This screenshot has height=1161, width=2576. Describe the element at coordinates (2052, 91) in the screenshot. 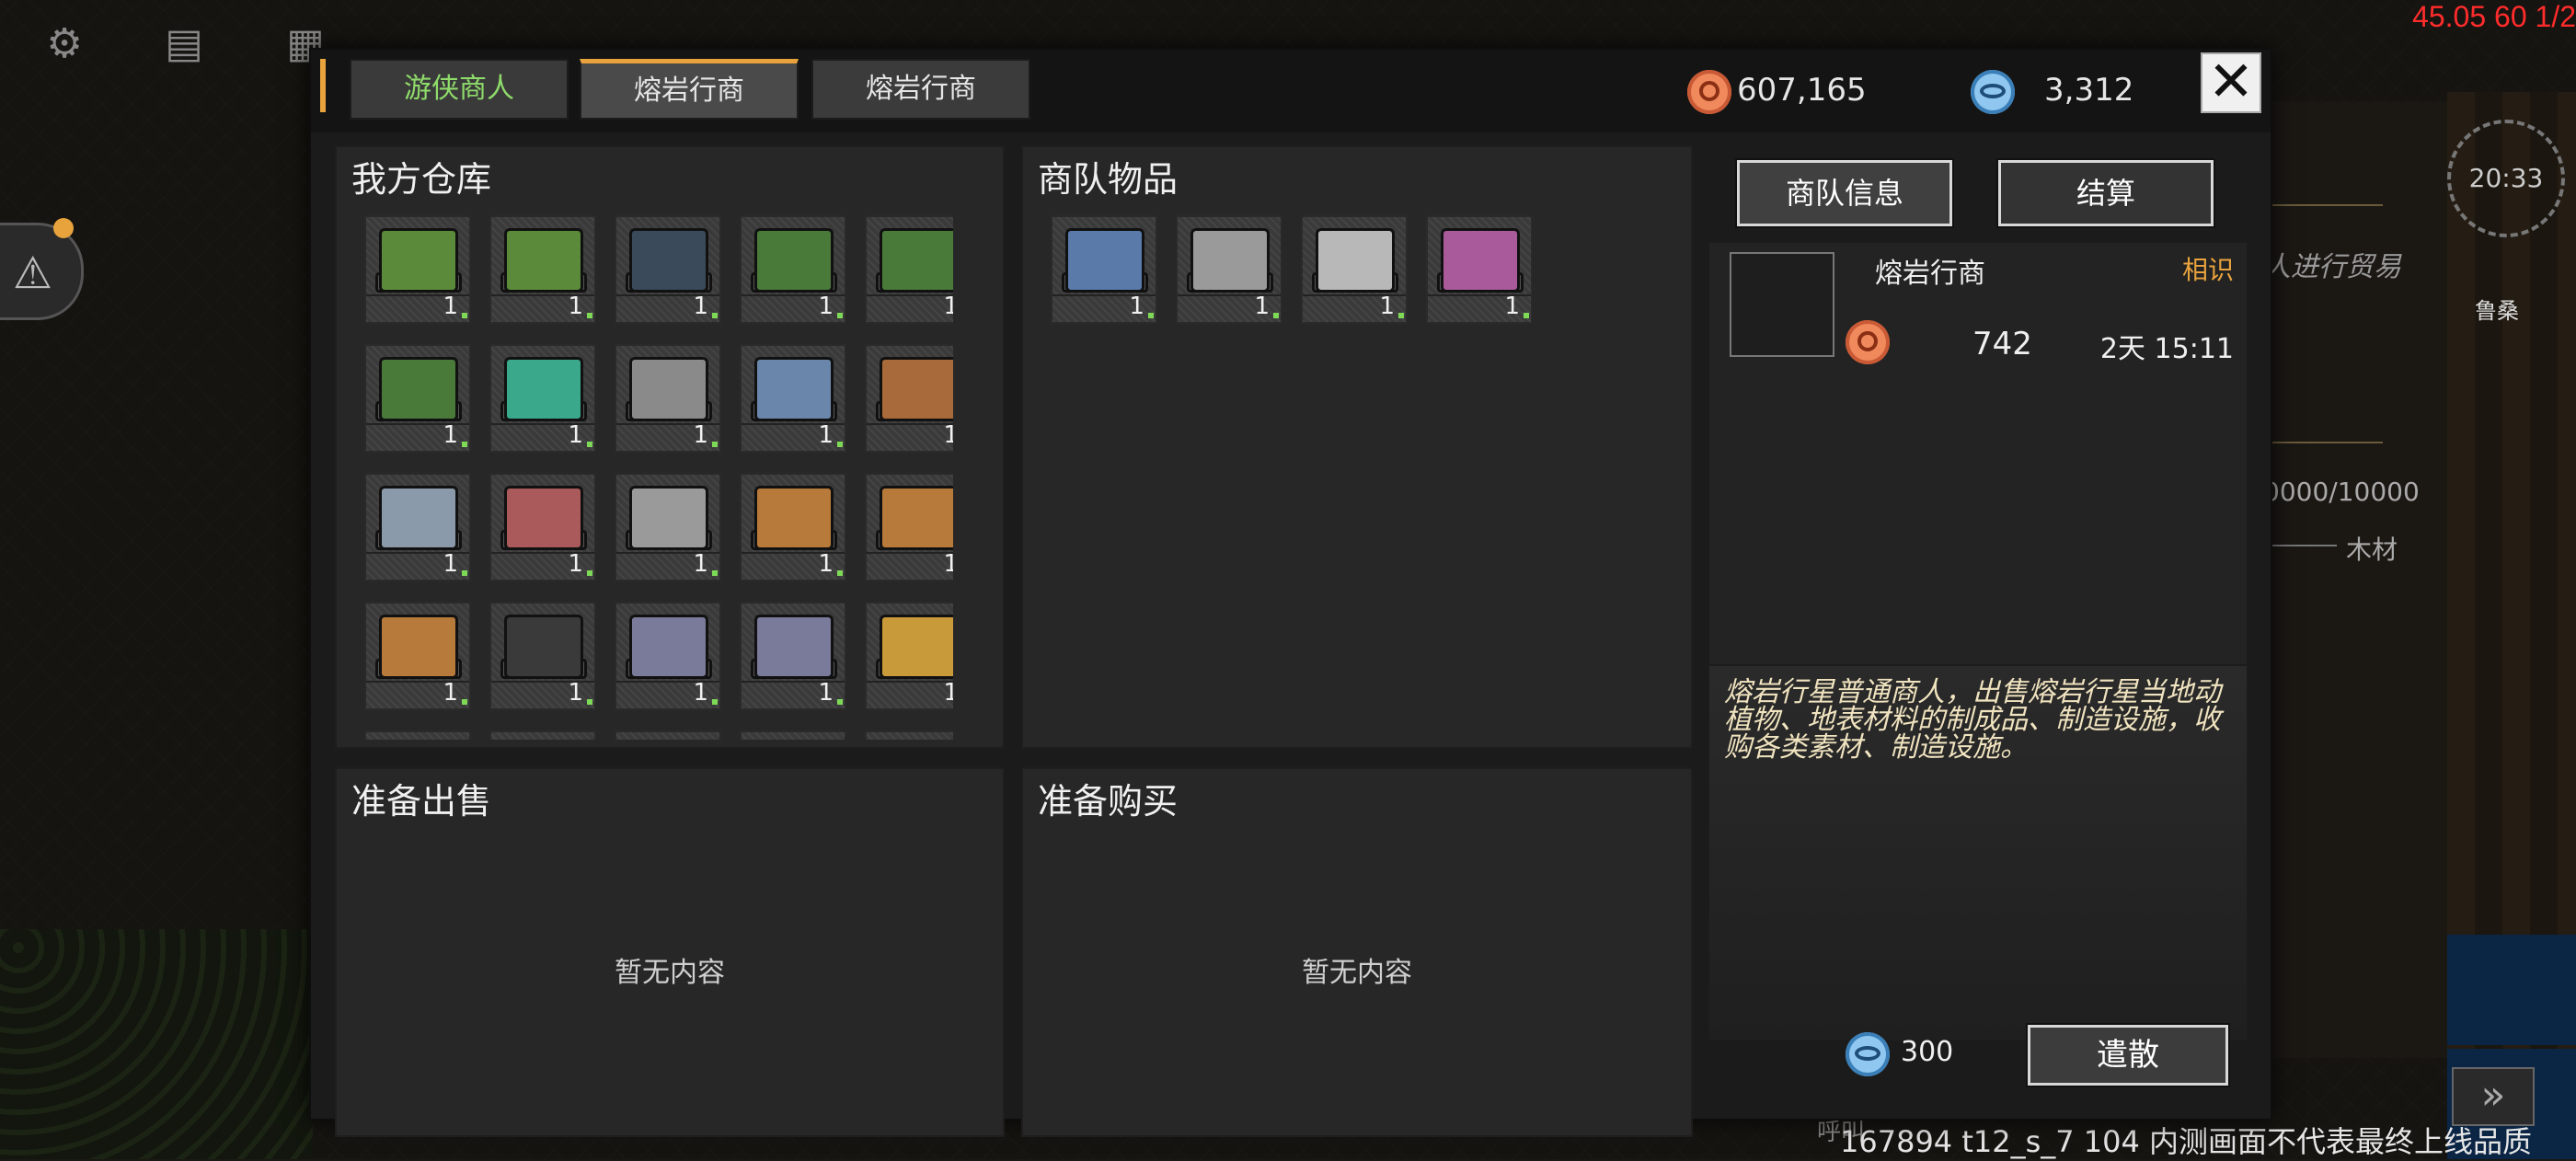

I see `gem-currency-display: 3,312` at that location.